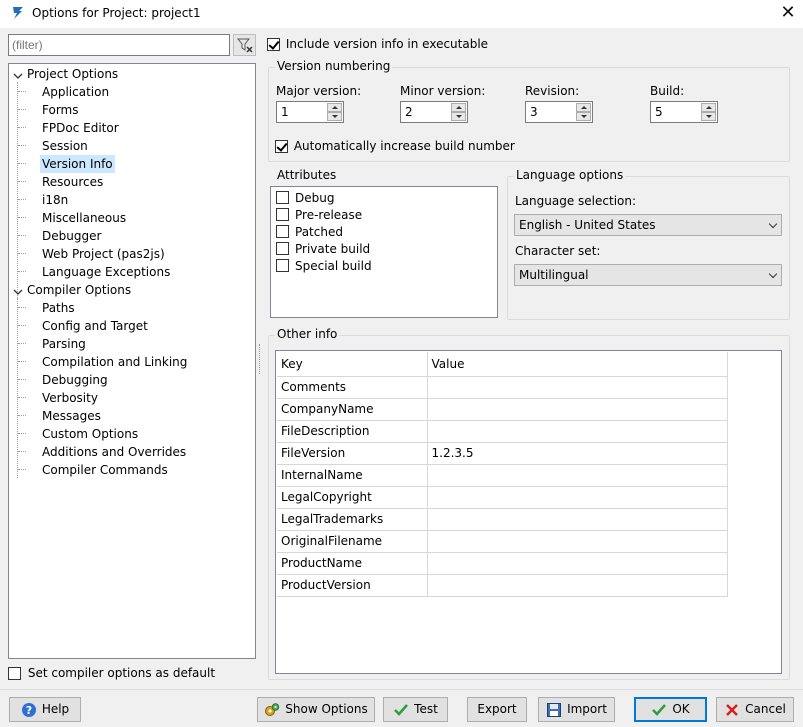 The height and width of the screenshot is (727, 803). I want to click on tree-group-compiler-options: Compiler Options, so click(79, 290).